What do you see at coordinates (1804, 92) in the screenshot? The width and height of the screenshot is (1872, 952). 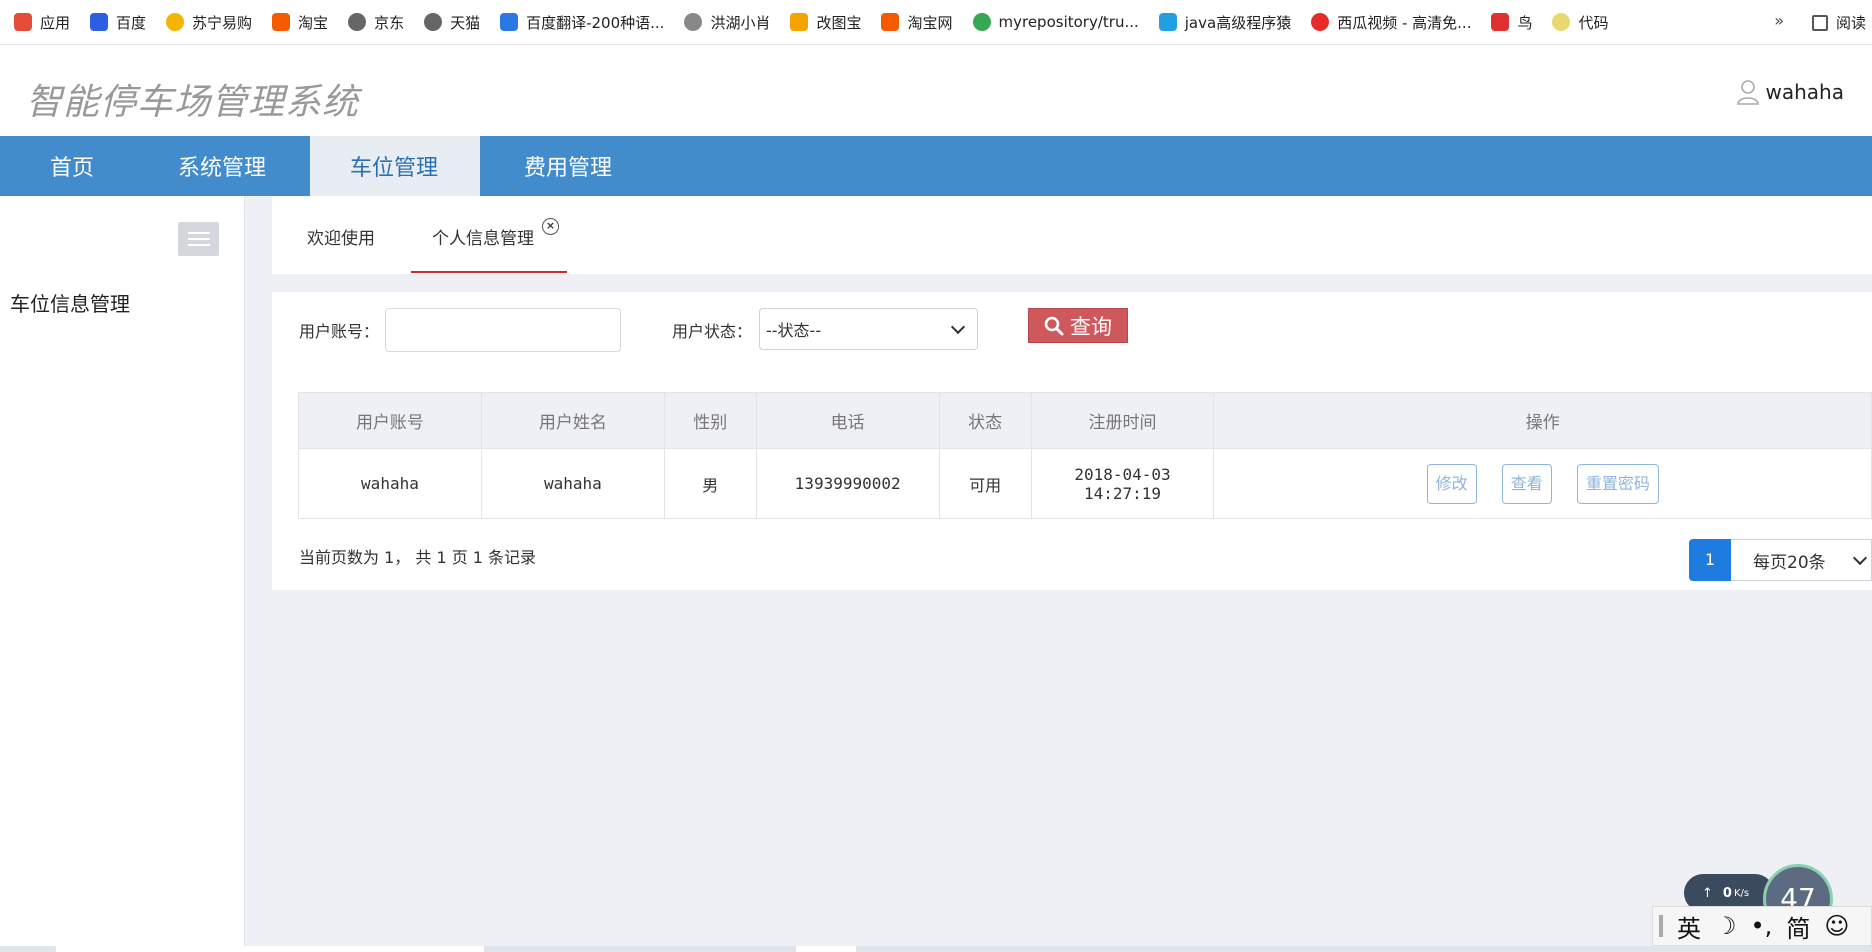 I see `username: wahaha` at bounding box center [1804, 92].